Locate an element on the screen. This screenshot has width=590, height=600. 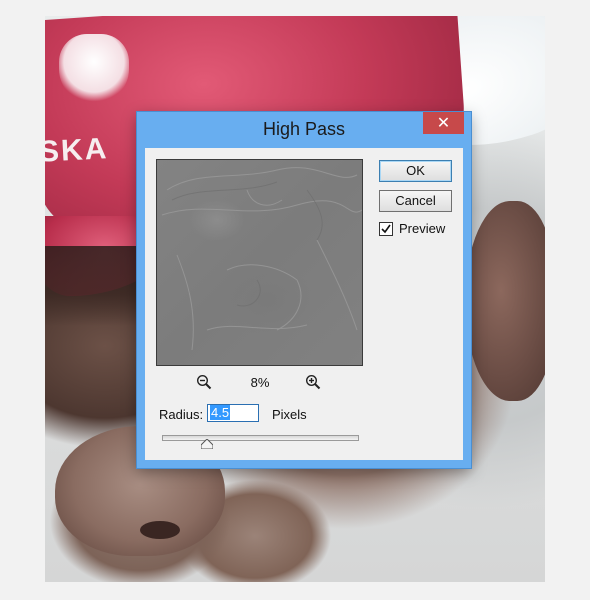
ear is located at coordinates (505, 301).